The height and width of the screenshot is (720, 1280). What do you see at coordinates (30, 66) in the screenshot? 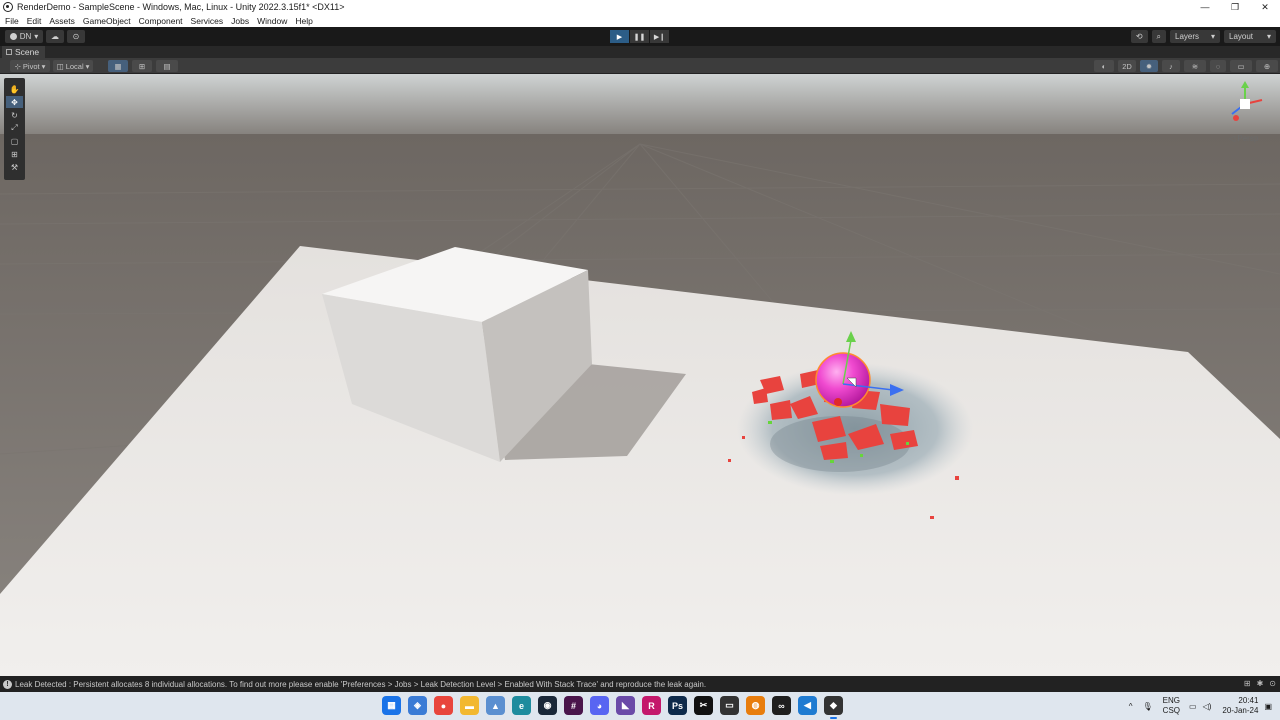
I see `pivot-dropdown: ⊹ Pivot ▾` at bounding box center [30, 66].